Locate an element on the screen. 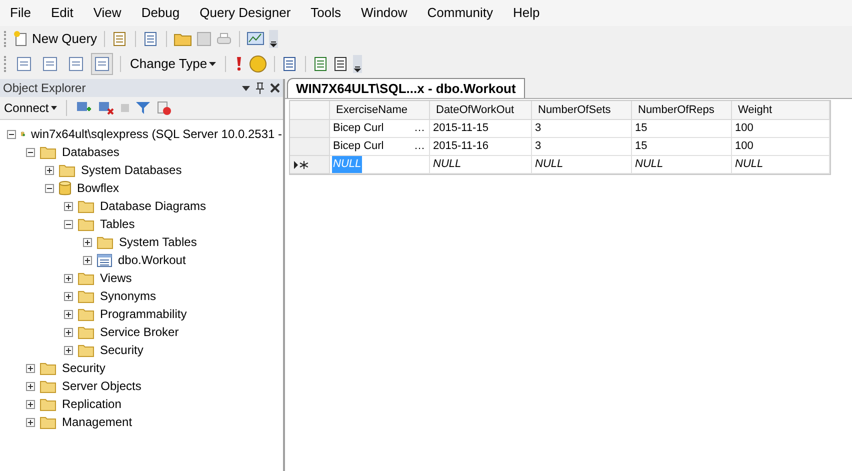 Image resolution: width=852 pixels, height=471 pixels. column-header: NumberOfSets is located at coordinates (582, 110).